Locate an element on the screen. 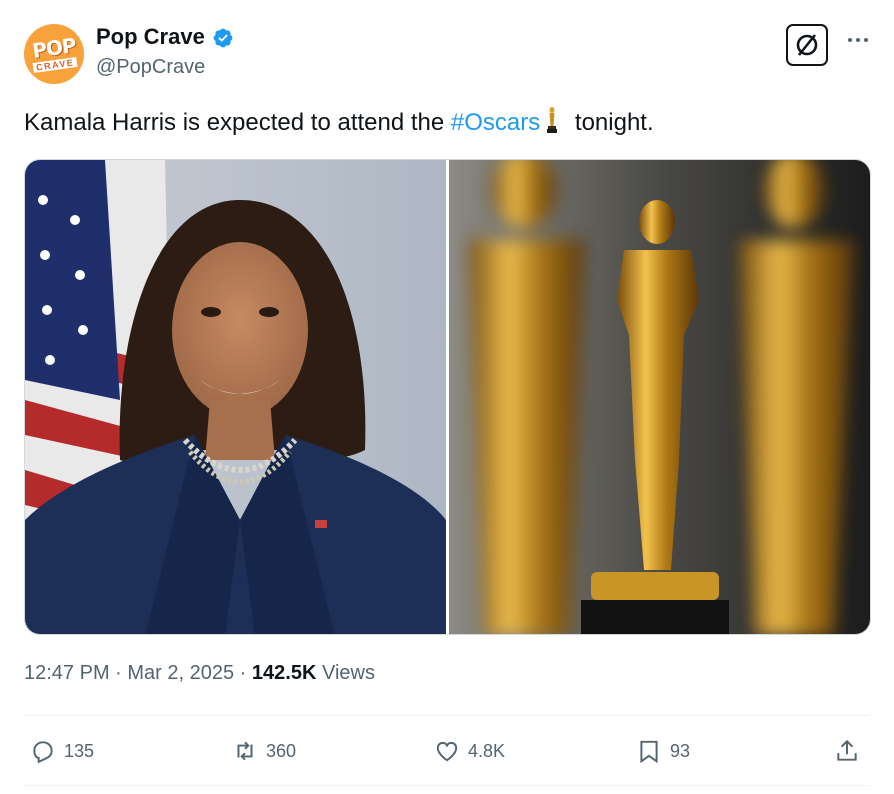  grok-icon is located at coordinates (807, 45).